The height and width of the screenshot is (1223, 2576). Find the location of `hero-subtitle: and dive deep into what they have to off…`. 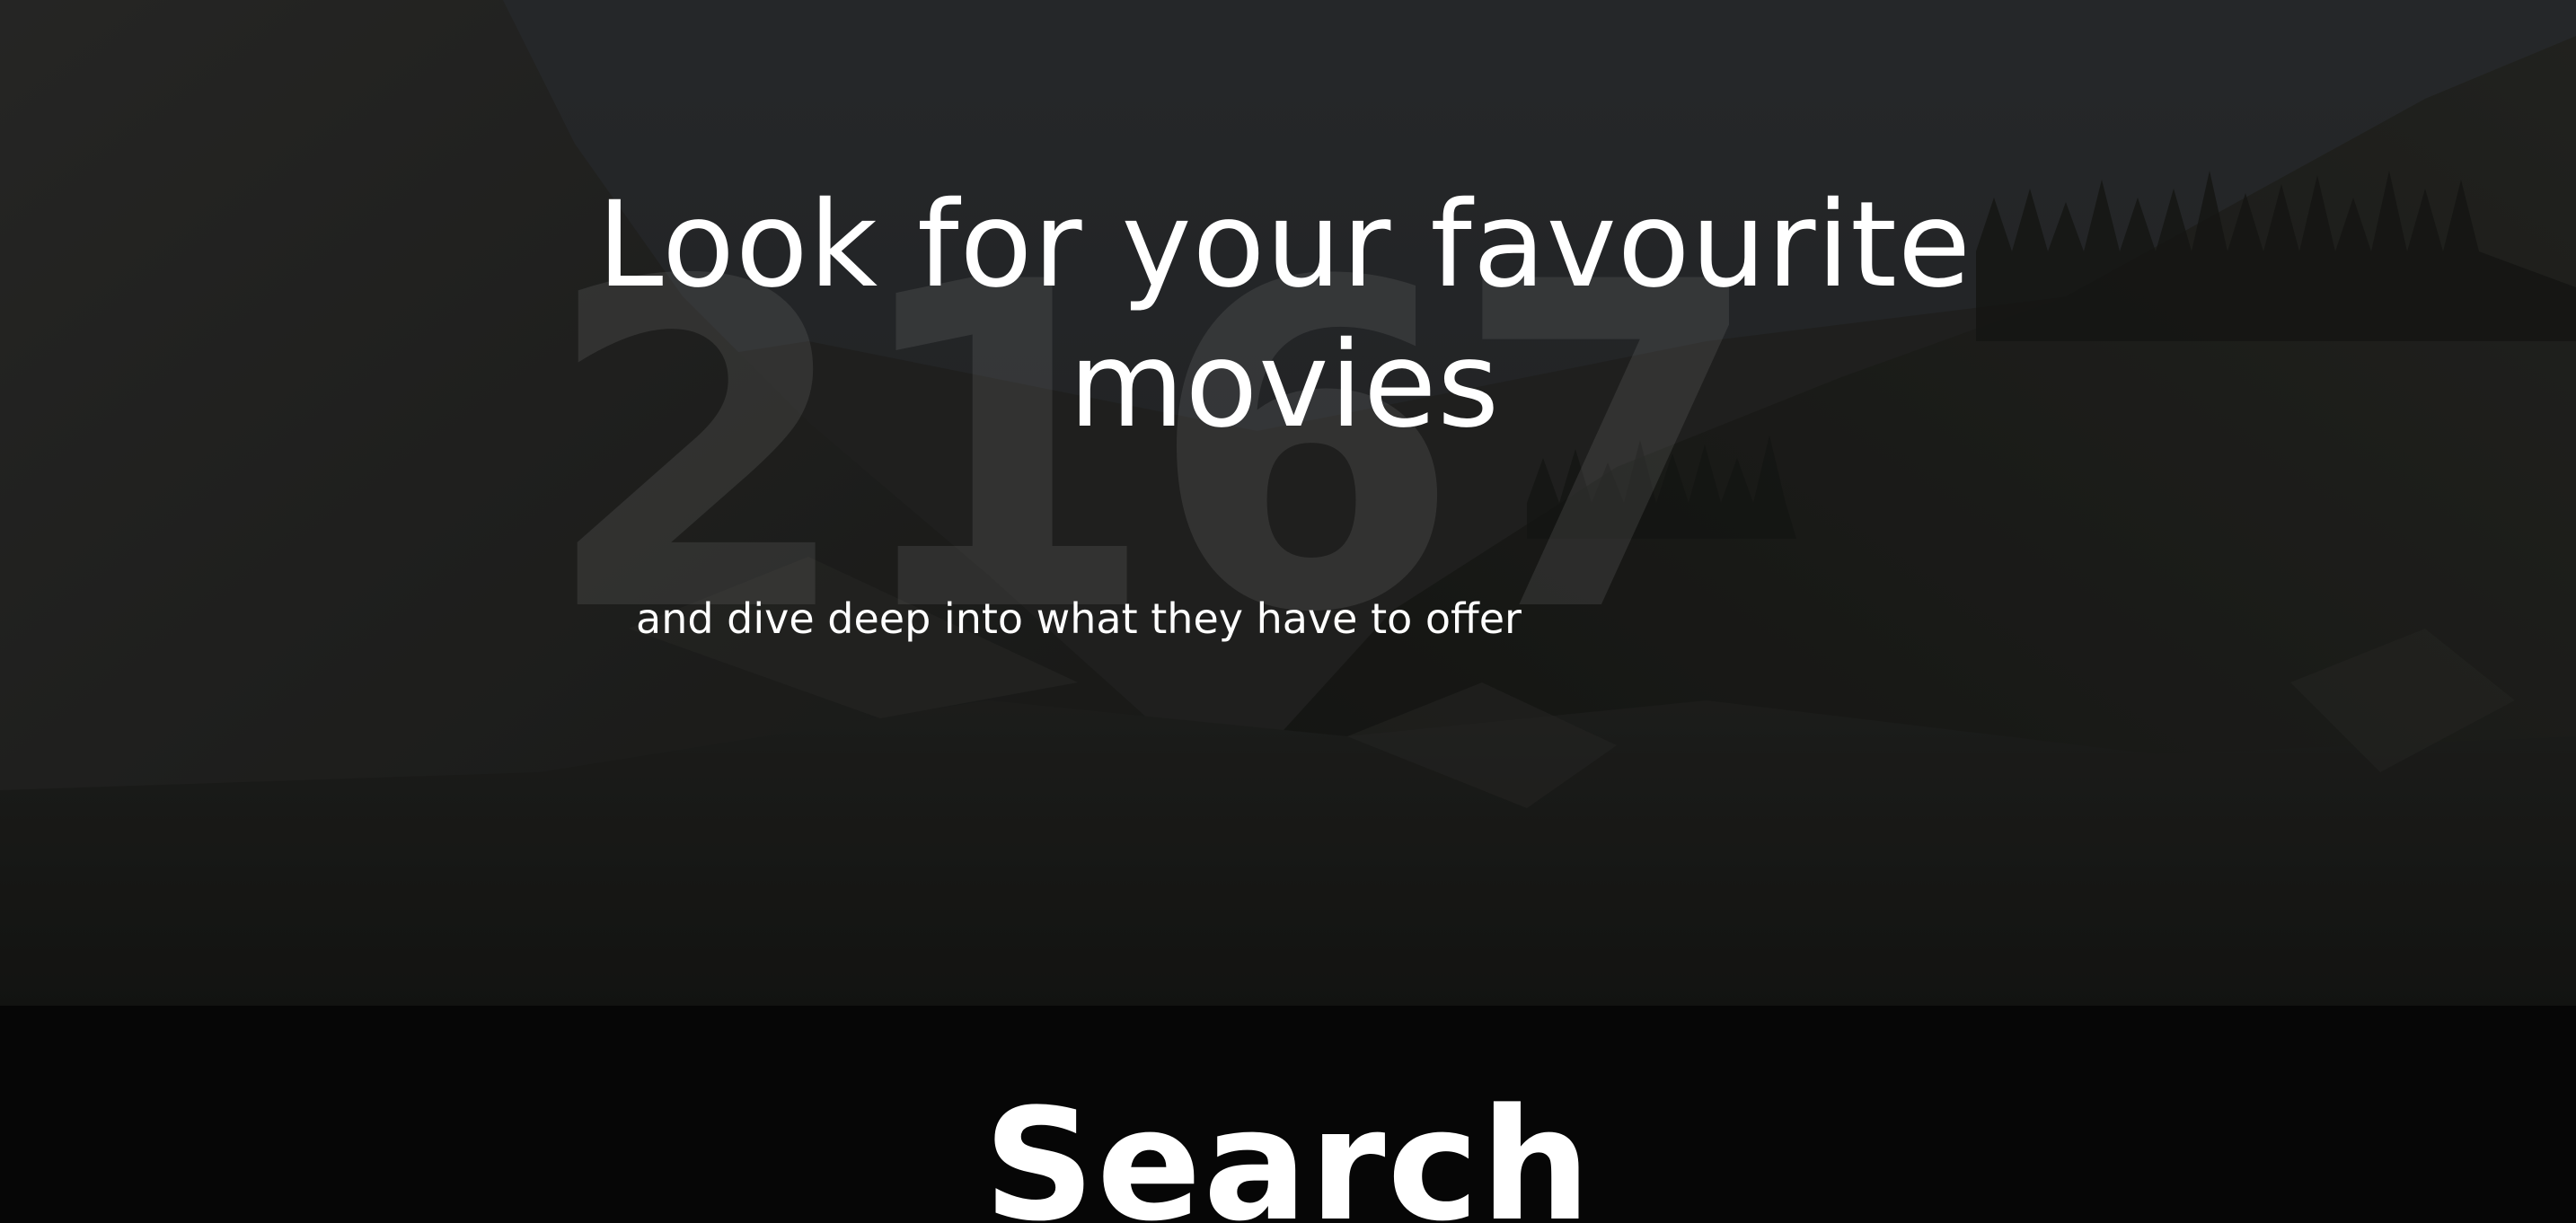

hero-subtitle: and dive deep into what they have to off… is located at coordinates (1079, 618).